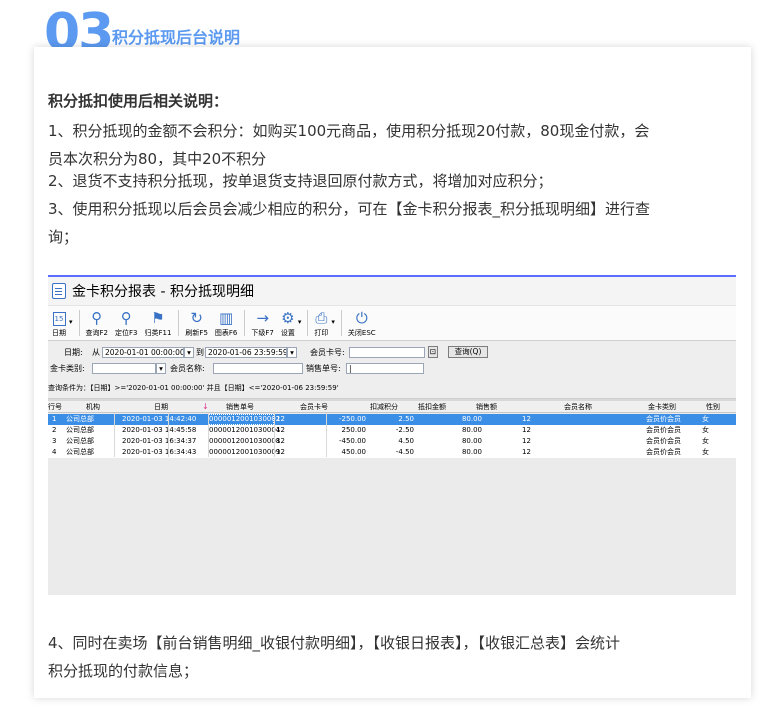 The image size is (772, 716). I want to click on toolbar-button-label: 图表F6, so click(226, 333).